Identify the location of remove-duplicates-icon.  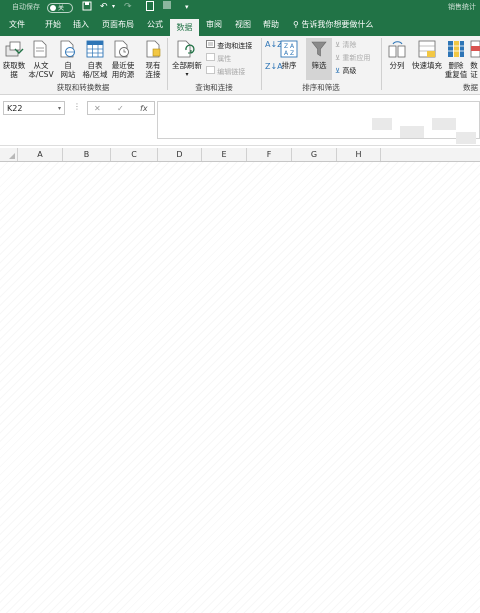
(456, 49).